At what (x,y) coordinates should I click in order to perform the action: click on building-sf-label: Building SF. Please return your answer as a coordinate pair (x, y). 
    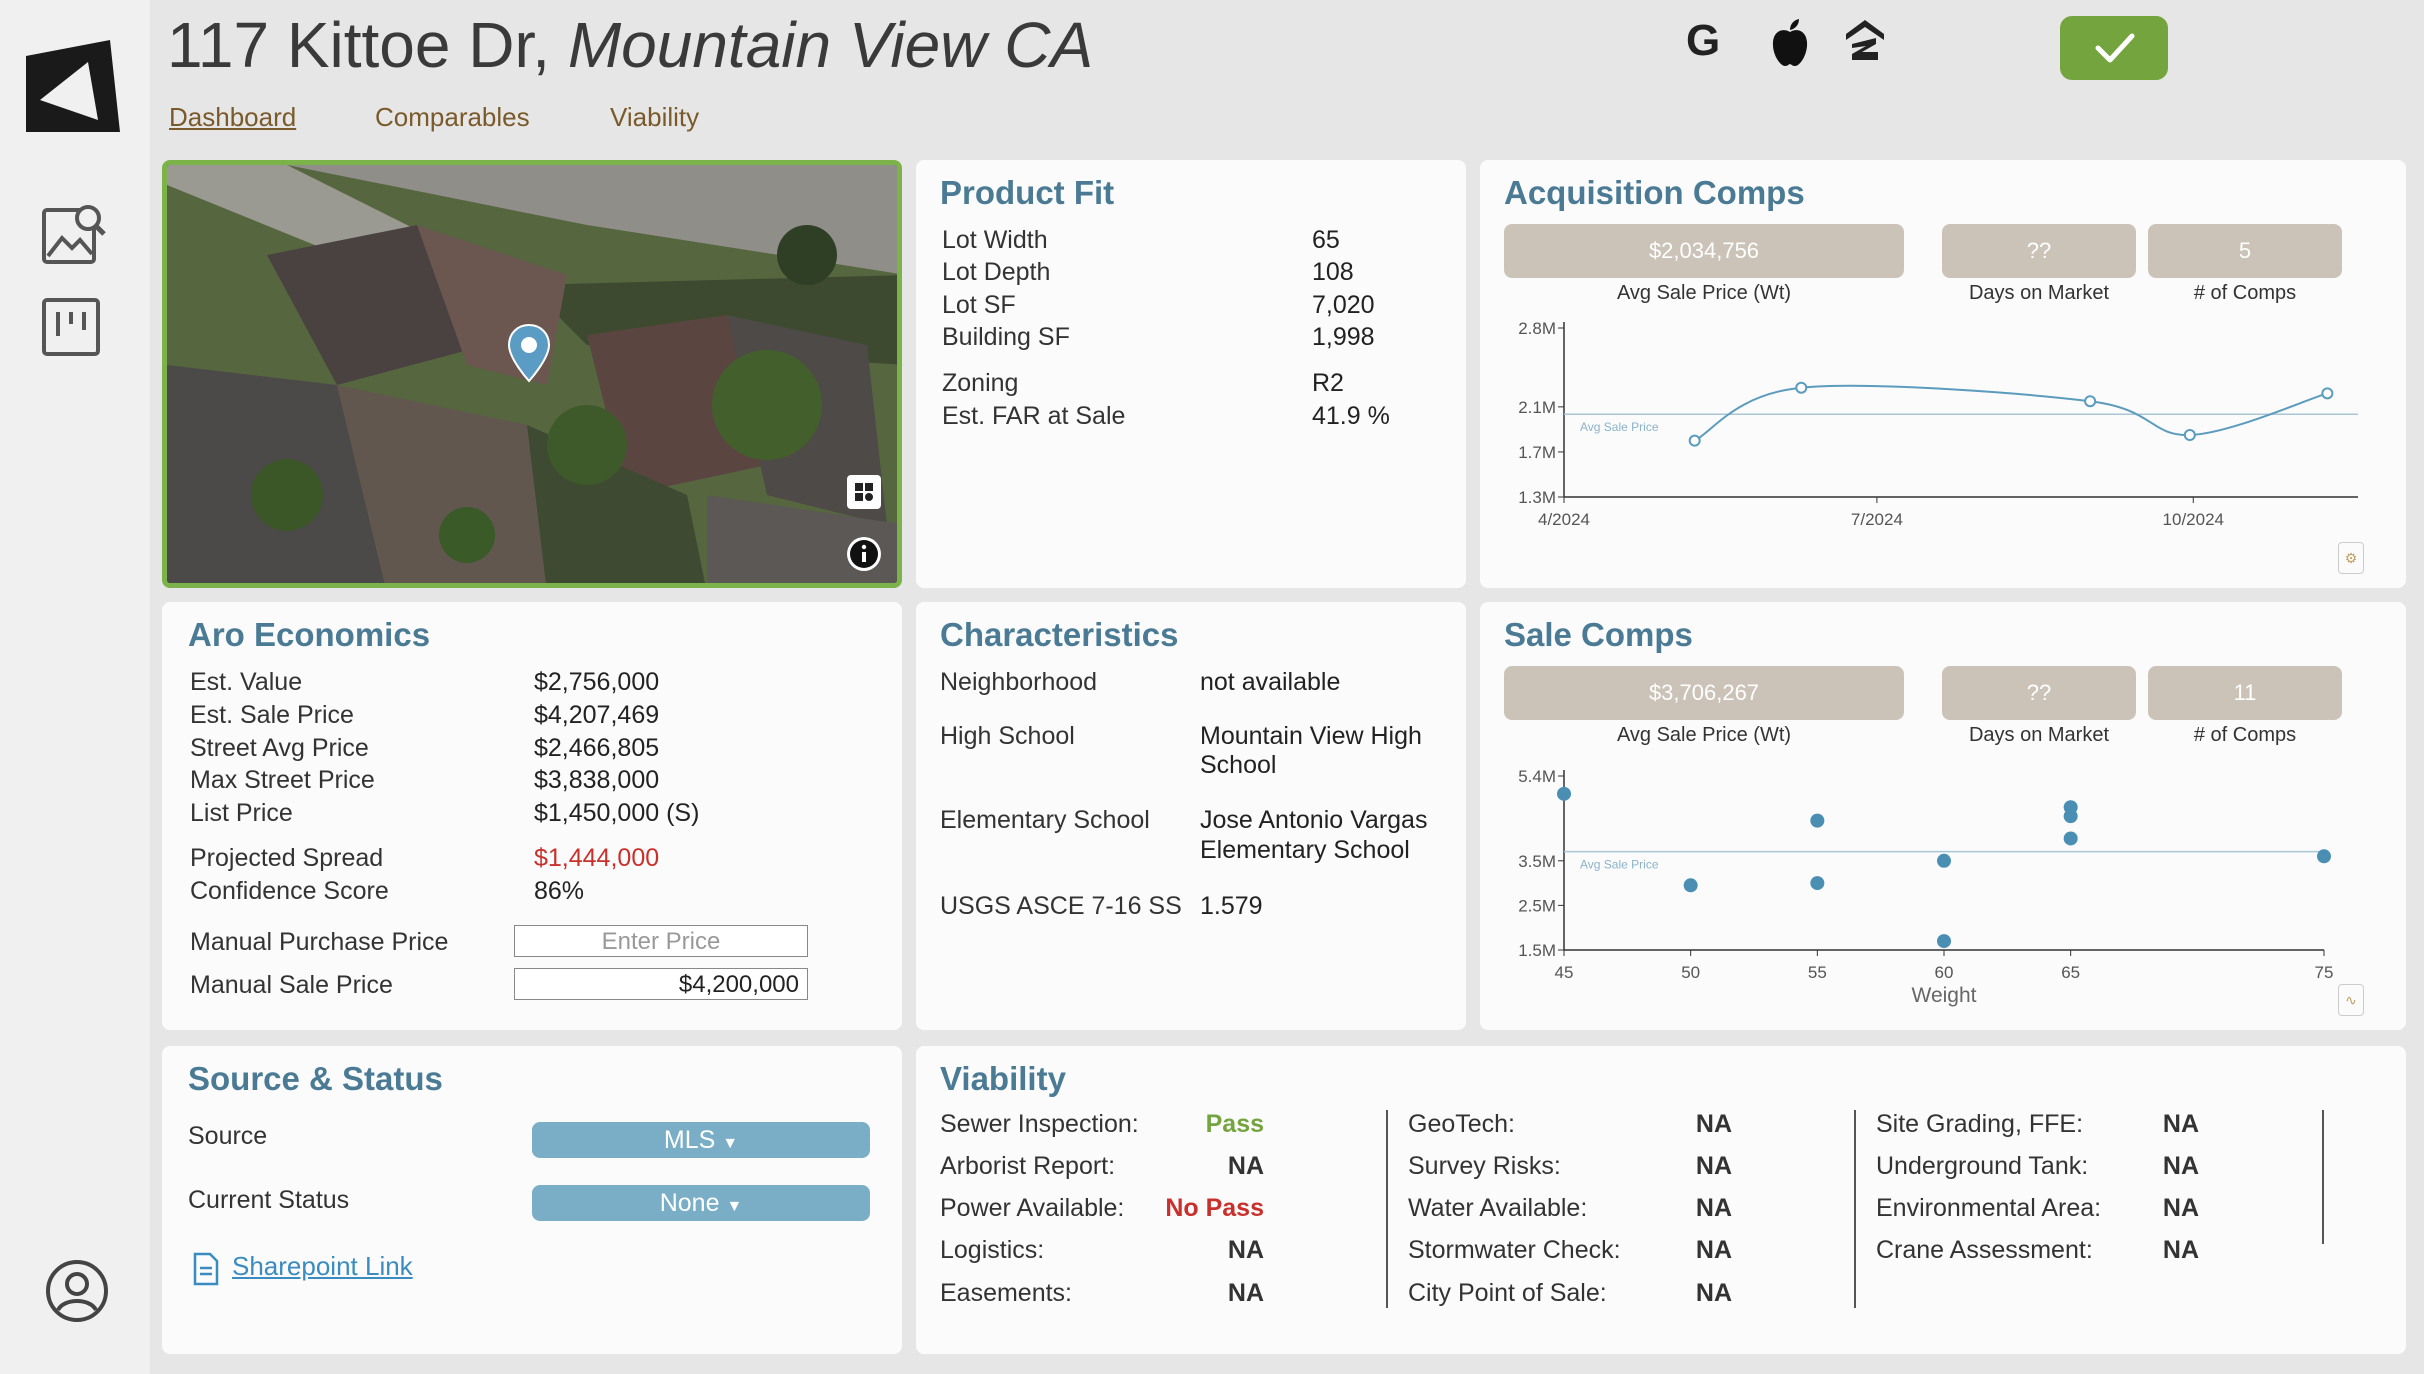
    Looking at the image, I should click on (1006, 337).